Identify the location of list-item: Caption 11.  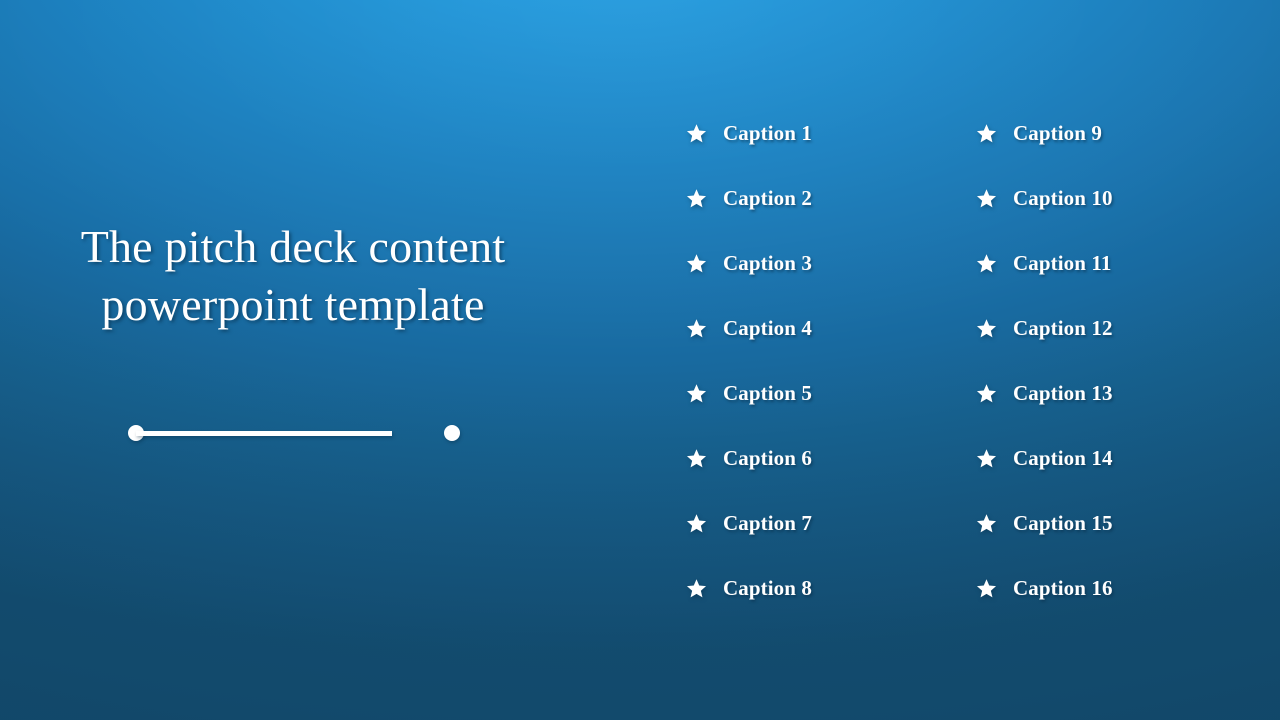
(1044, 263).